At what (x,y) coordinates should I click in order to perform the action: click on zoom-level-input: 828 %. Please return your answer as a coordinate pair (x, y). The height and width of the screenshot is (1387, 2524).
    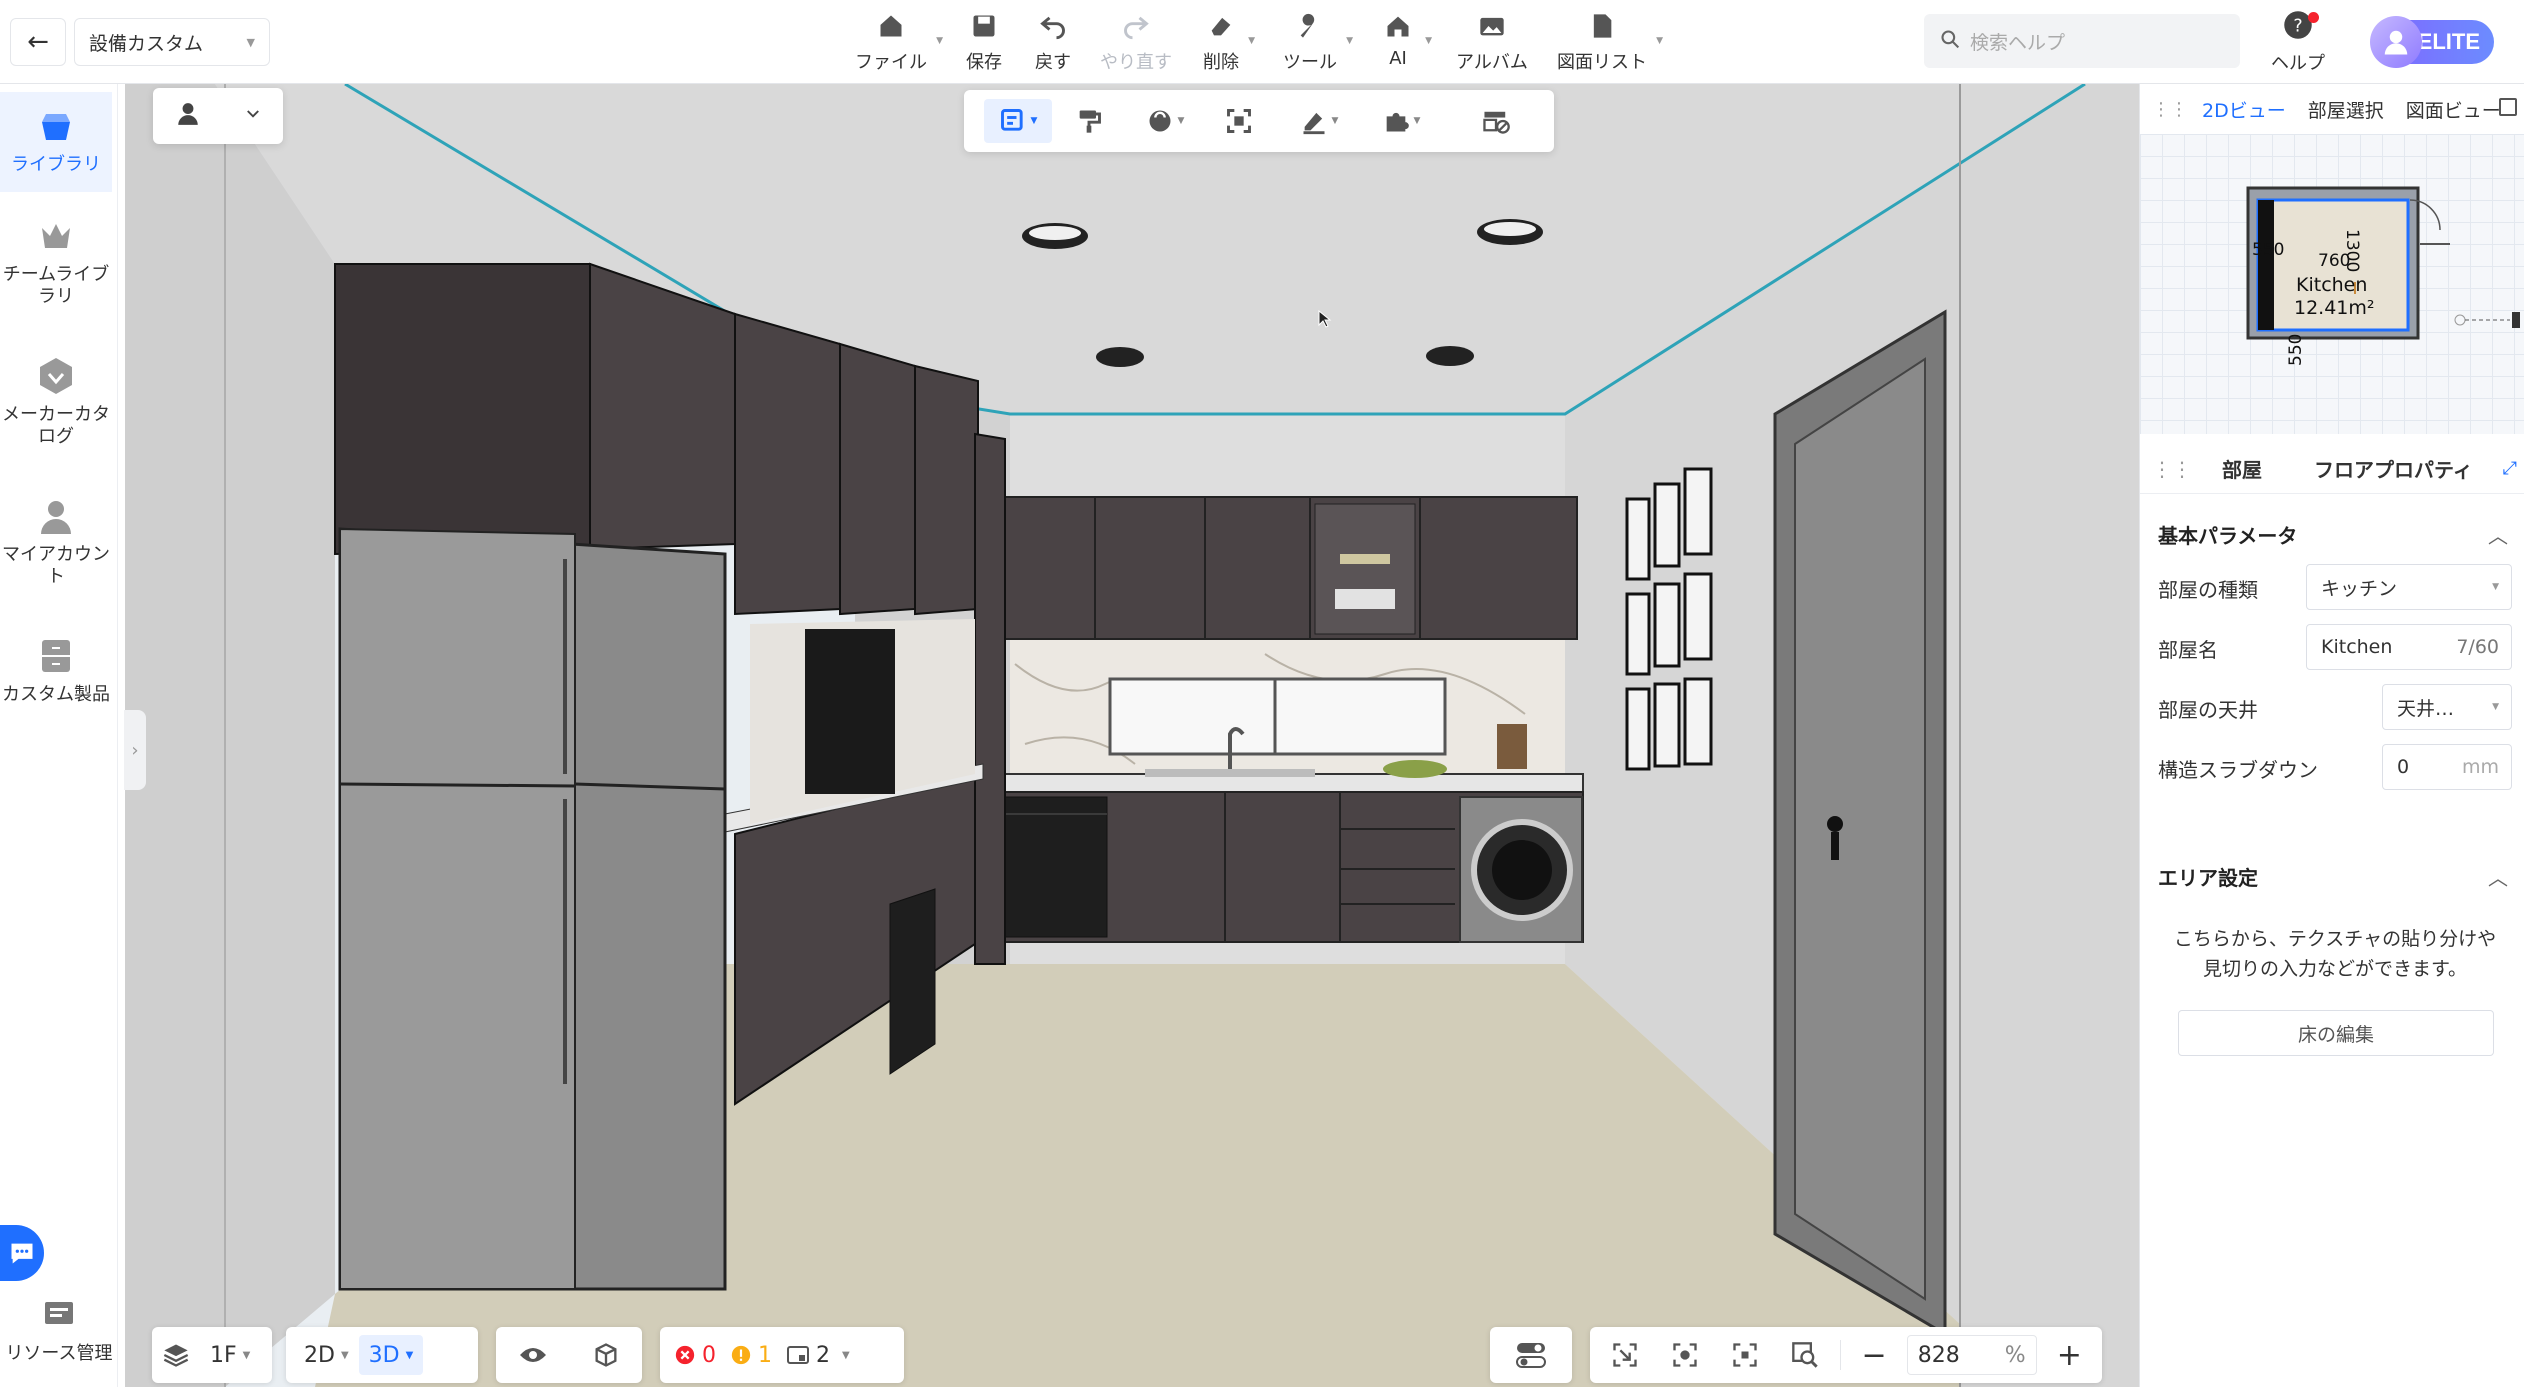
    Looking at the image, I should click on (1971, 1355).